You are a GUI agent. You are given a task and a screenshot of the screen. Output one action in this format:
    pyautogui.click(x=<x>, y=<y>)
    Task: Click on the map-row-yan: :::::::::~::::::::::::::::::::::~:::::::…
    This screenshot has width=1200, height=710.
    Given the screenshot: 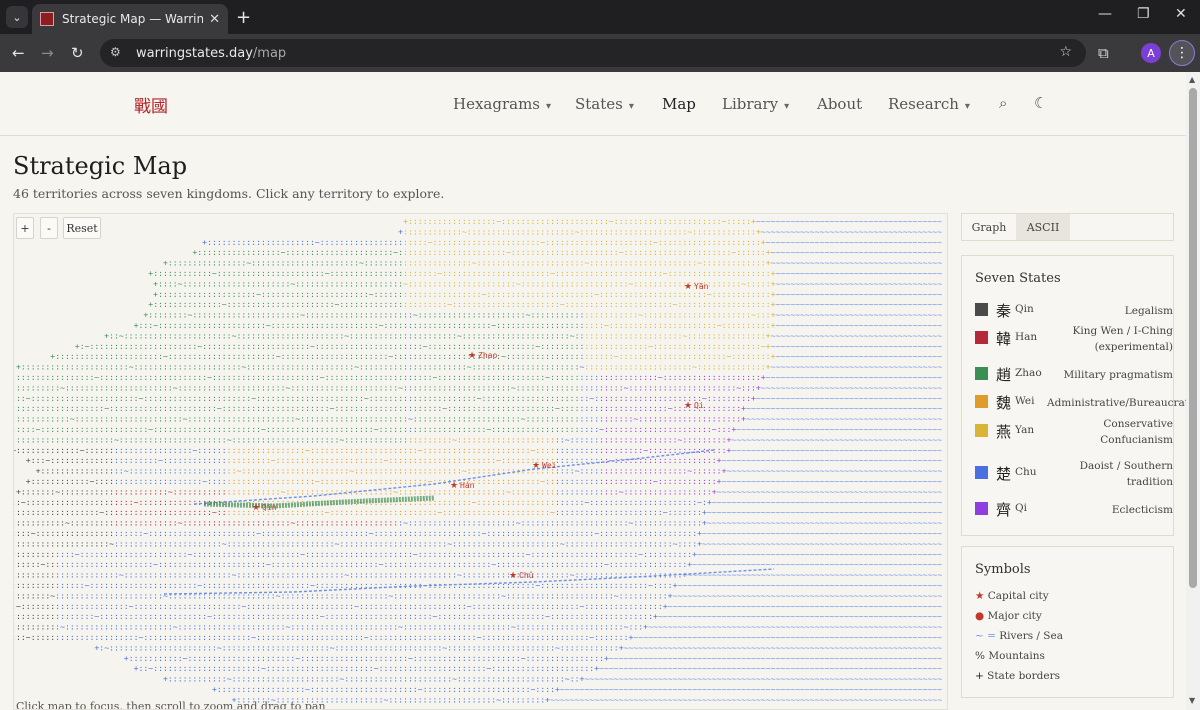 What is the action you would take?
    pyautogui.click(x=589, y=304)
    